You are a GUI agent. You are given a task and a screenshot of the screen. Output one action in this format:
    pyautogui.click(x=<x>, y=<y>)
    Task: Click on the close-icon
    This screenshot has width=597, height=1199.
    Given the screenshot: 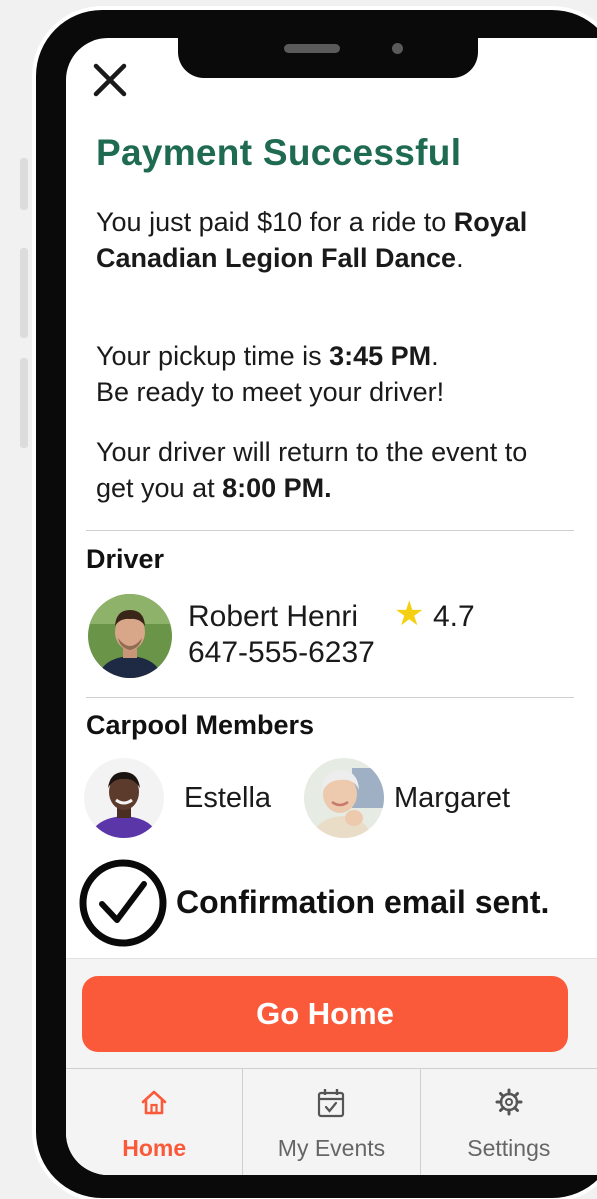 What is the action you would take?
    pyautogui.click(x=110, y=80)
    